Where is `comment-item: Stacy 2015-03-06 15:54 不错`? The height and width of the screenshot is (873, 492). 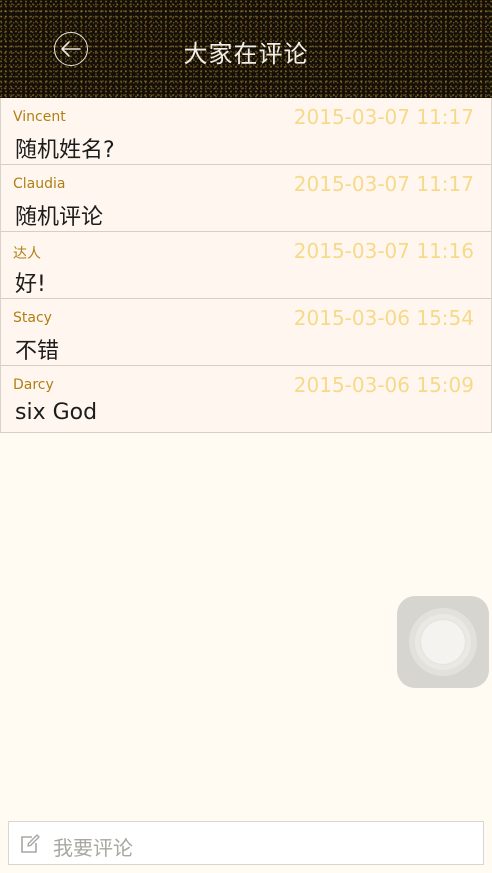
comment-item: Stacy 2015-03-06 15:54 不错 is located at coordinates (246, 332).